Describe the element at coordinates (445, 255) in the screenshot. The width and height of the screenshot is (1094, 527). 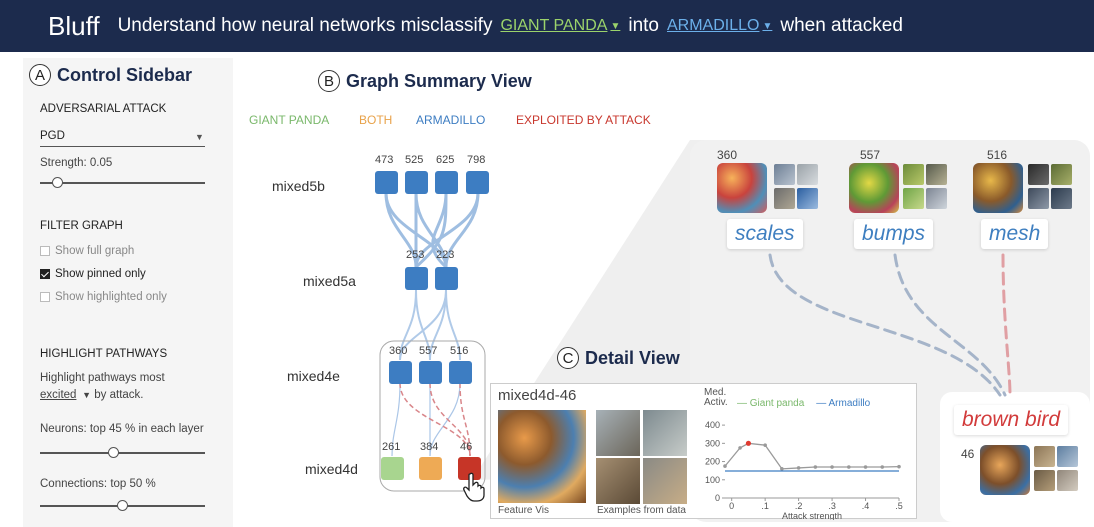
I see `node-count: 223` at that location.